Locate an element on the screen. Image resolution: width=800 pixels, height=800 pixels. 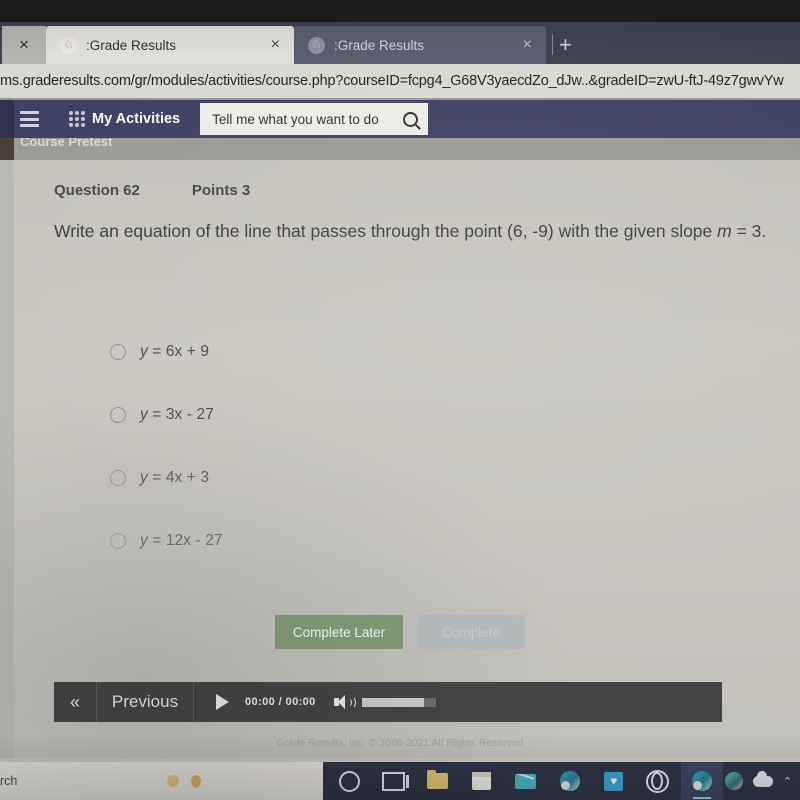
browser-tab-1-title: :Grade Results is located at coordinates (131, 45).